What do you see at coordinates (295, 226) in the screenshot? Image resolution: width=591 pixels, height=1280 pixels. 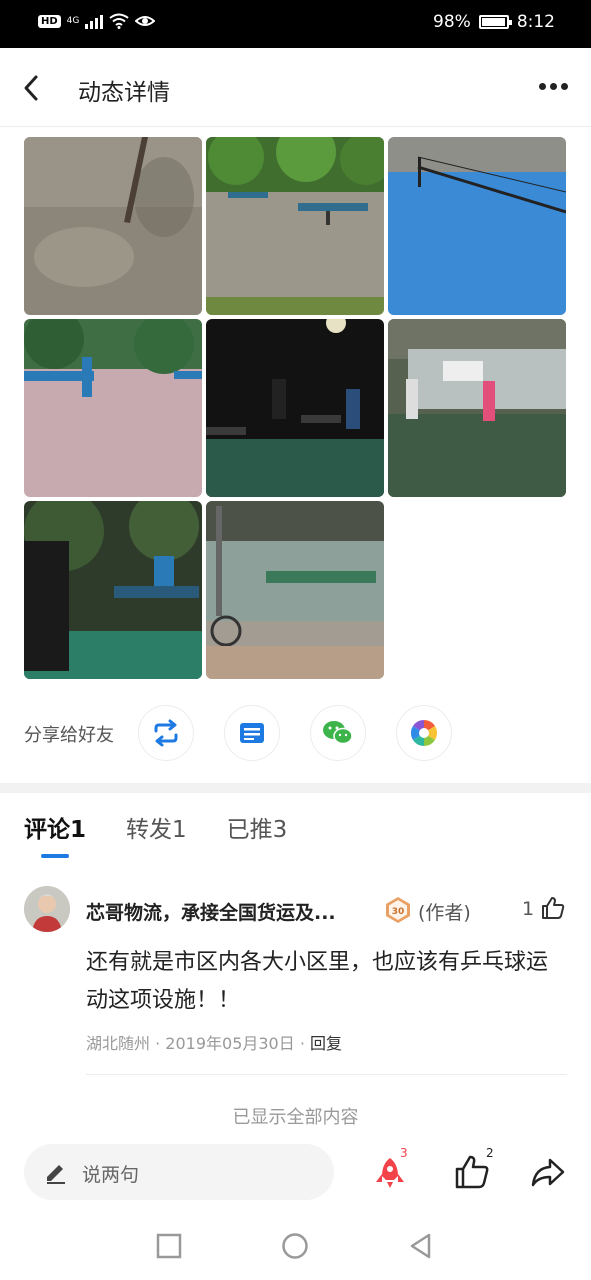 I see `photo-outdoor-tables` at bounding box center [295, 226].